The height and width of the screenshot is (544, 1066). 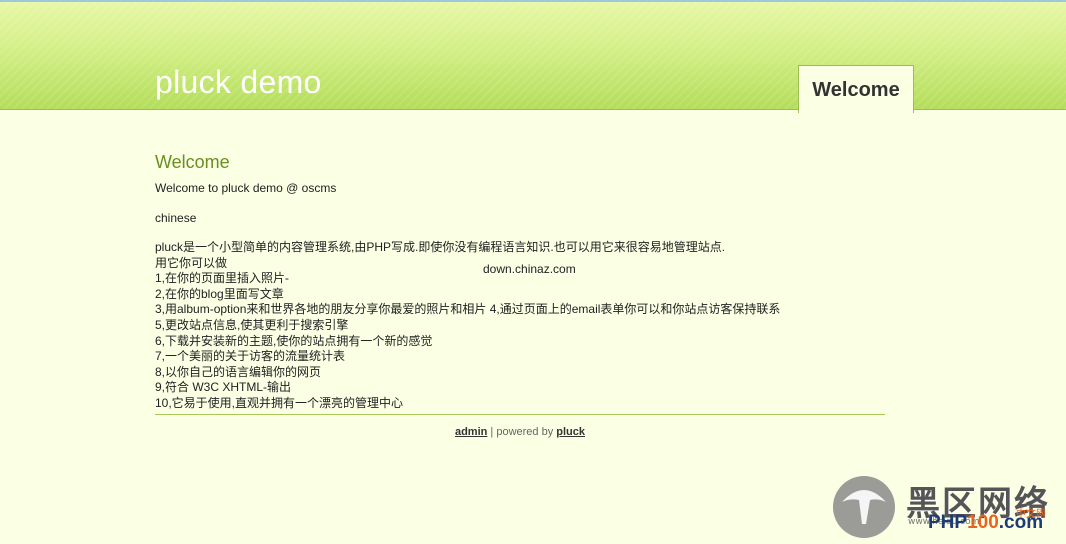 I want to click on list-item: 8,以你自己的语言编辑你的网页, so click(x=238, y=371).